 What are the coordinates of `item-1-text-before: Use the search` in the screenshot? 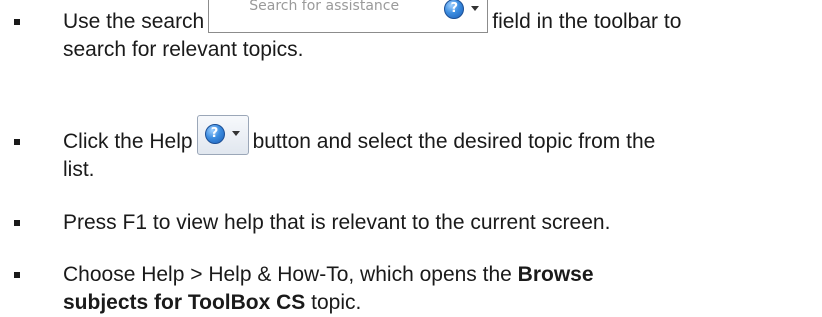 It's located at (134, 21).